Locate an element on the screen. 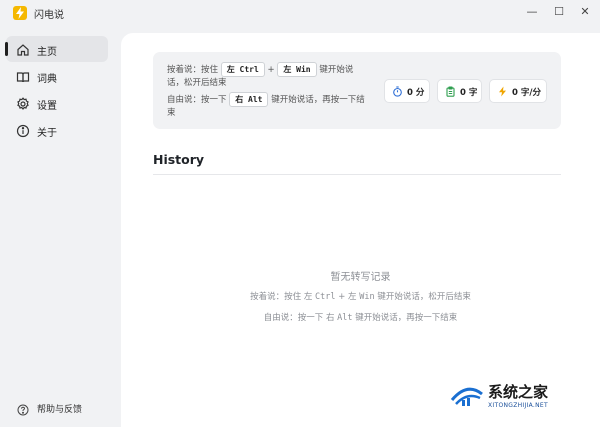 The image size is (600, 427). sidebar-item-home: 主页 is located at coordinates (56, 49).